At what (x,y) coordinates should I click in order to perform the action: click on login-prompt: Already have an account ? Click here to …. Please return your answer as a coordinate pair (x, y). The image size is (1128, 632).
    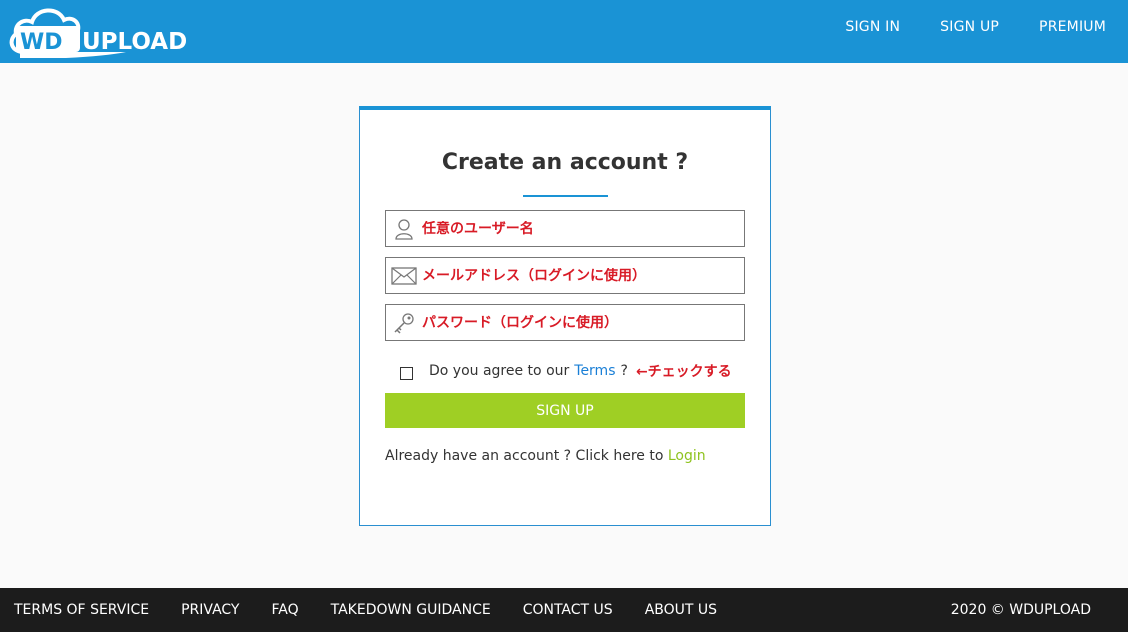
    Looking at the image, I should click on (545, 456).